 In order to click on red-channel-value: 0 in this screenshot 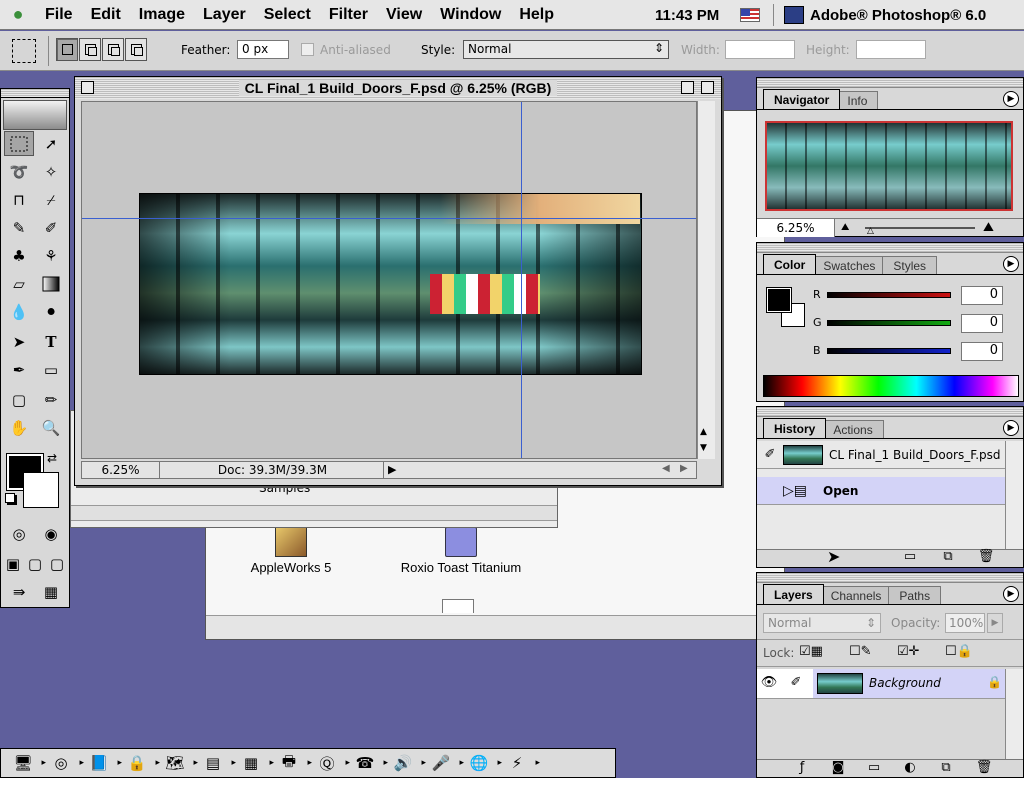, I will do `click(982, 295)`.